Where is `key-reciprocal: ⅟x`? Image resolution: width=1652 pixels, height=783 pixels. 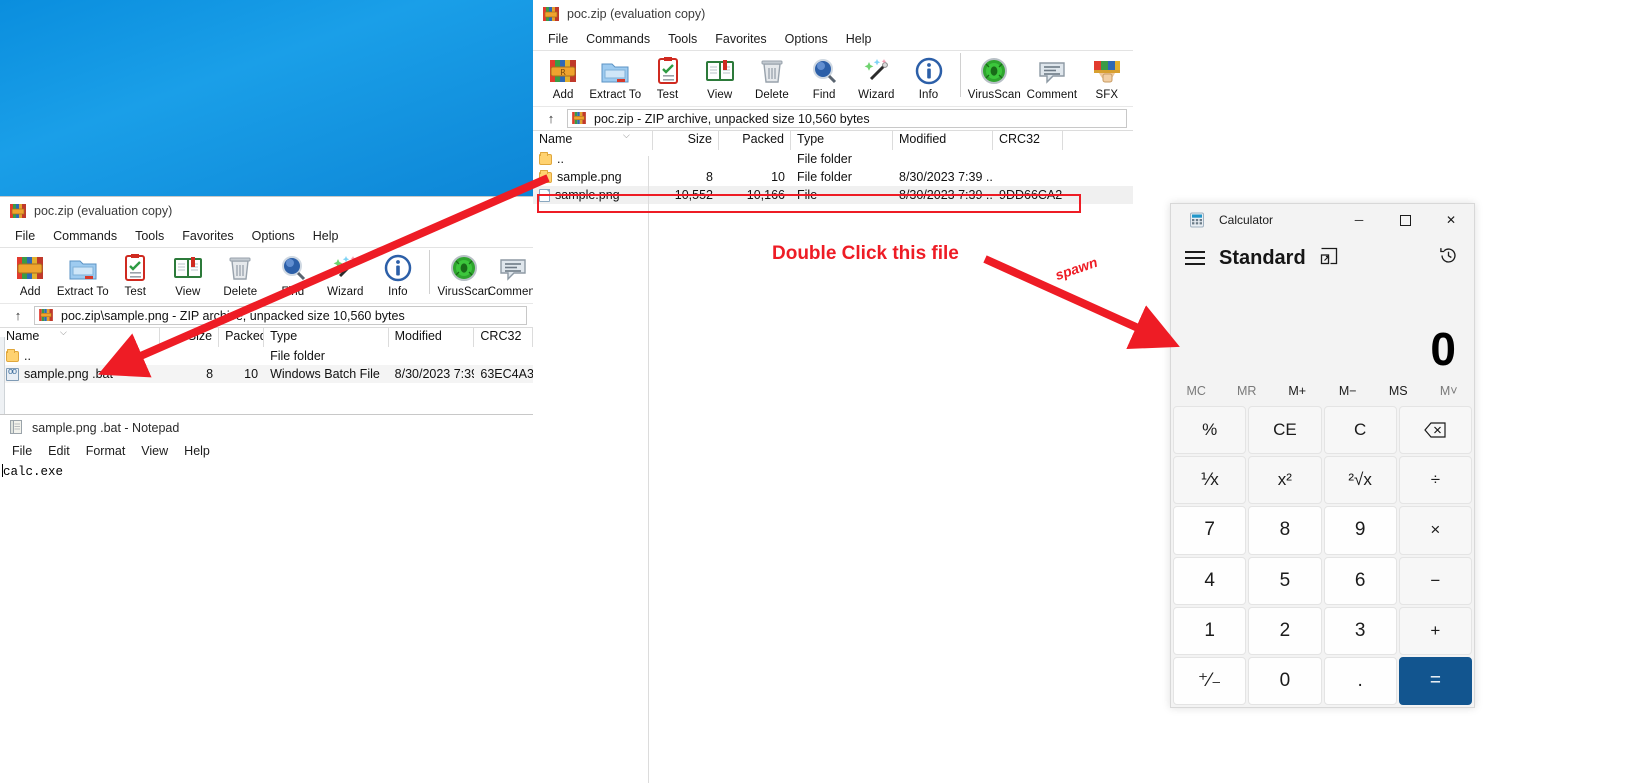
key-reciprocal: ⅟x is located at coordinates (1210, 480).